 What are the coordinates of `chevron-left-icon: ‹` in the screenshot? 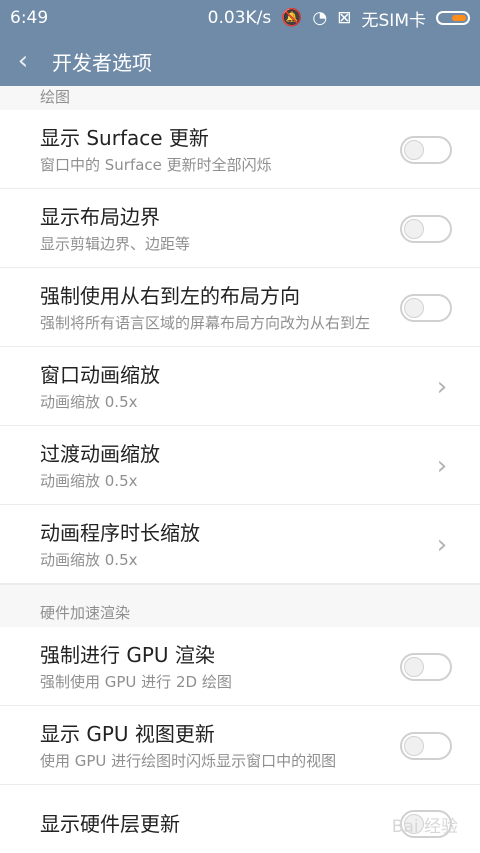 It's located at (23, 61).